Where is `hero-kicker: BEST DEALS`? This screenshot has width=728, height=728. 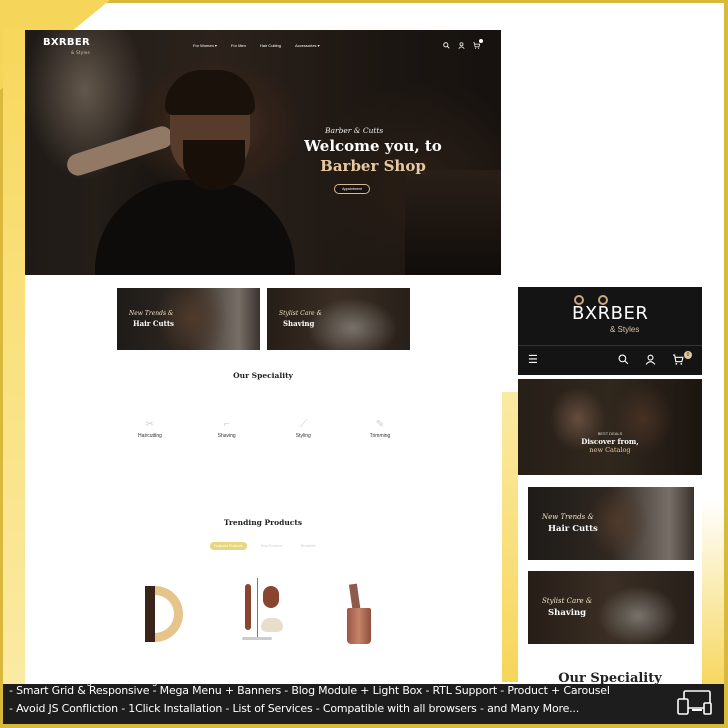
hero-kicker: BEST DEALS is located at coordinates (610, 433).